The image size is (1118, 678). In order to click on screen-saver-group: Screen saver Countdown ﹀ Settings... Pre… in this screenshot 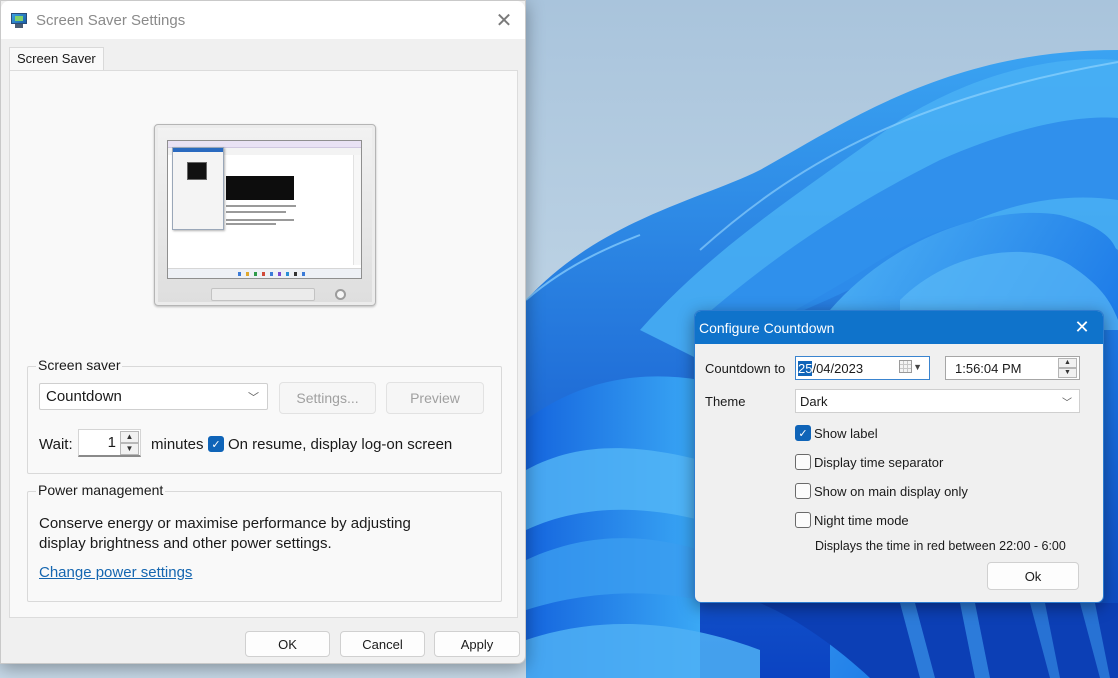, I will do `click(264, 415)`.